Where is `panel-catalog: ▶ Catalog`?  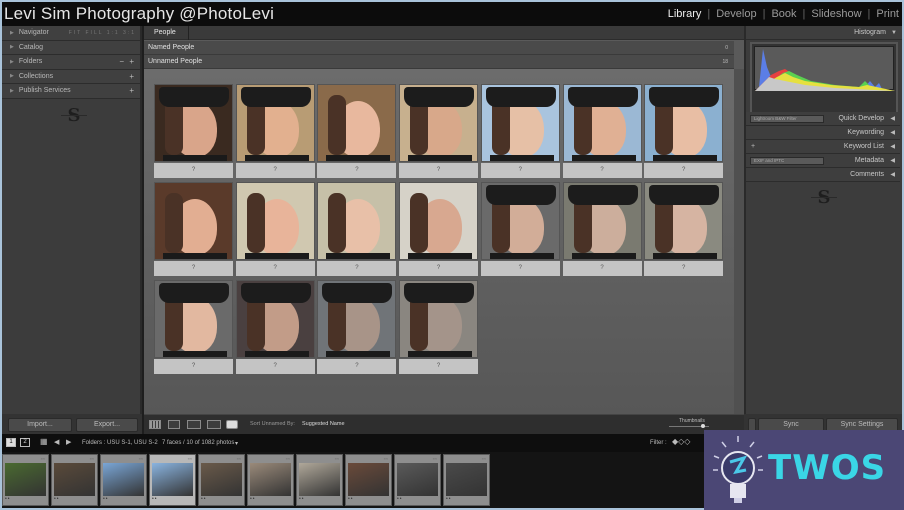
panel-catalog: ▶ Catalog is located at coordinates (71, 47).